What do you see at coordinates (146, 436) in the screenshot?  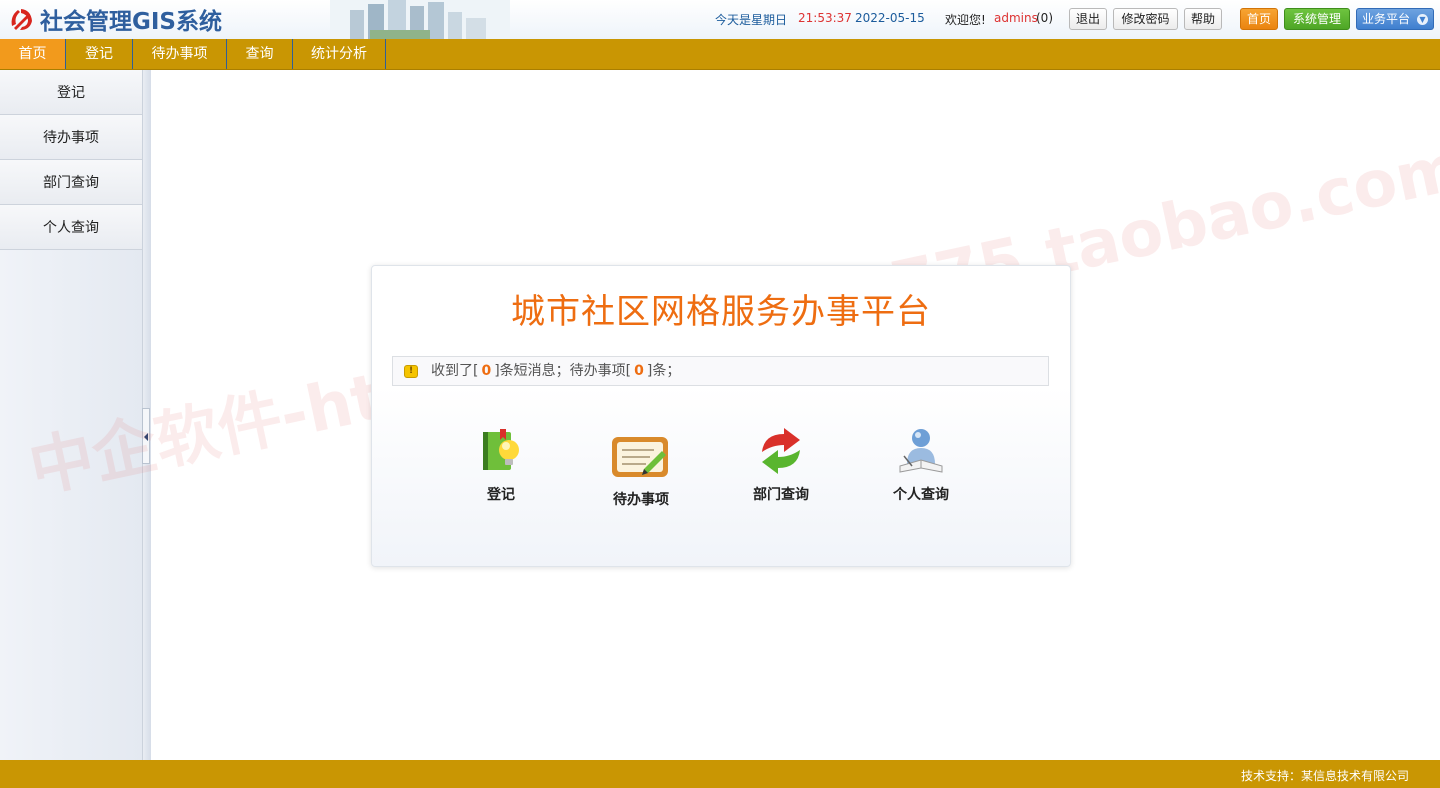 I see `collapse-sidebar-toggle` at bounding box center [146, 436].